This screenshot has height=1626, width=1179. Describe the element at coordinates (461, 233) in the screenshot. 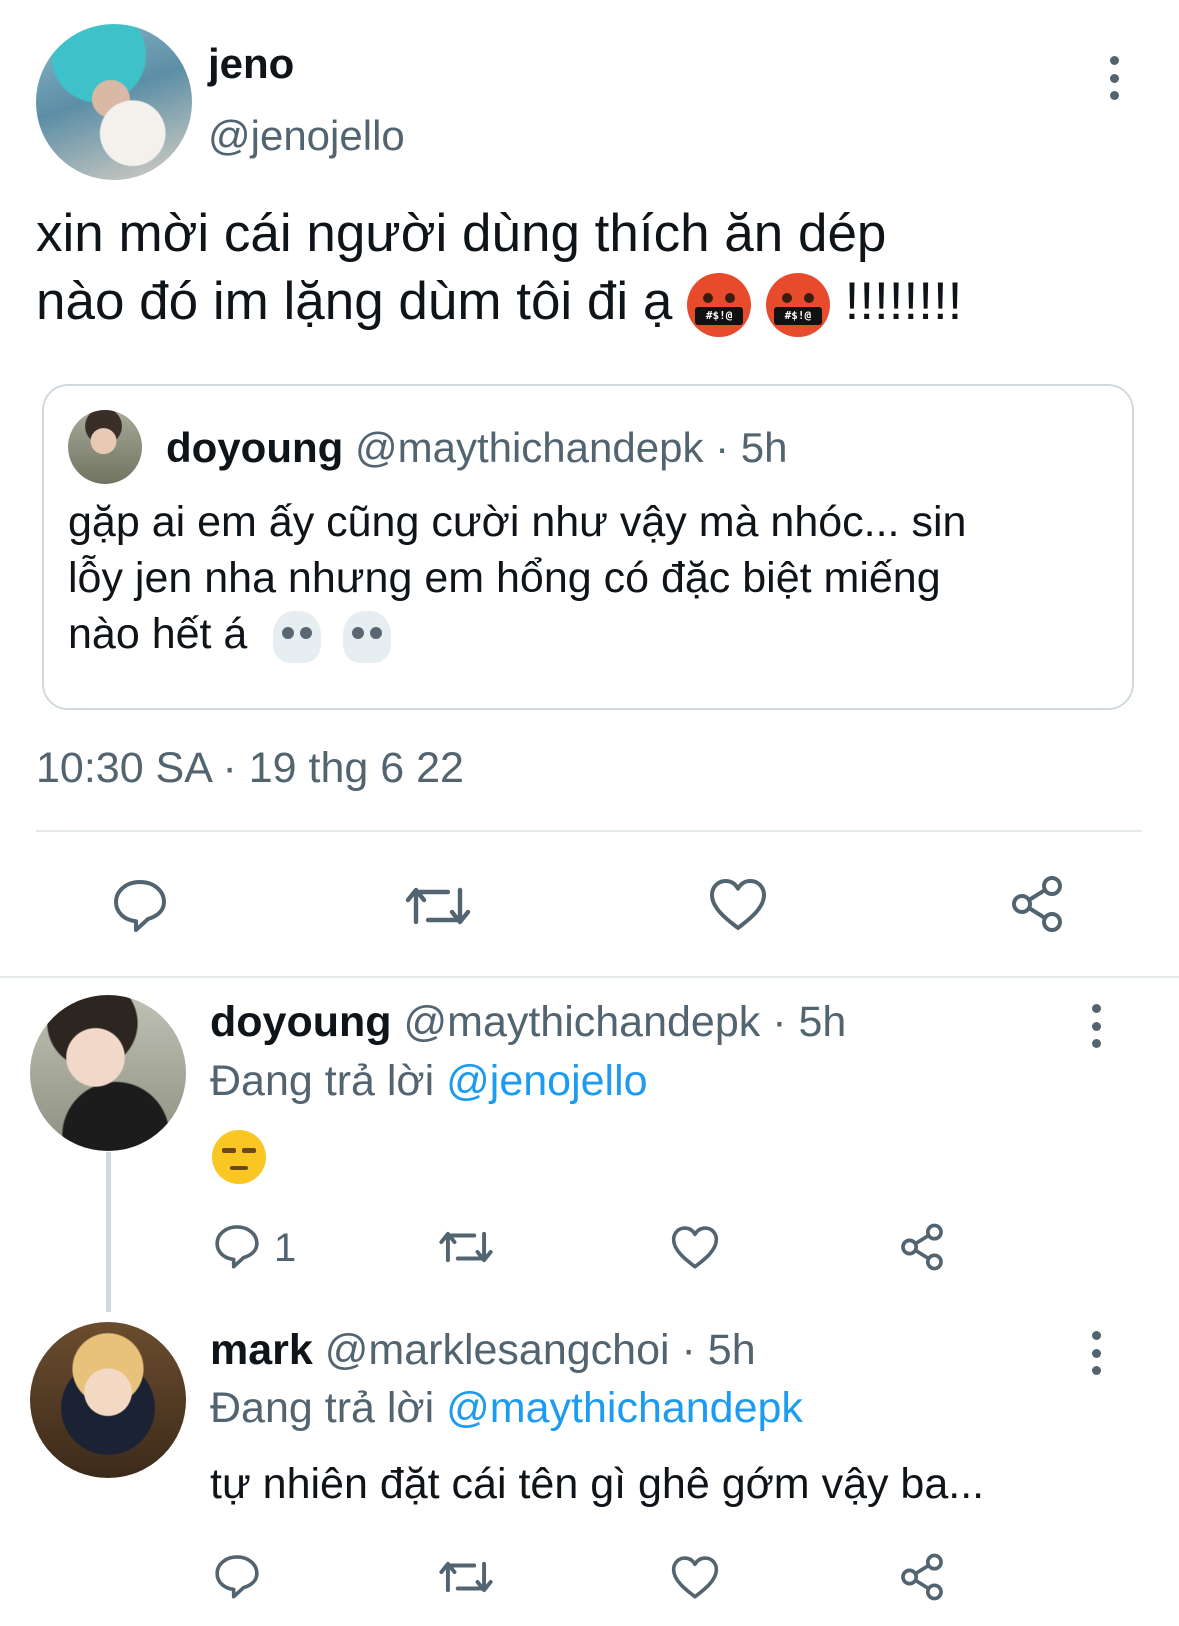

I see `tweet-text-line: xin mời cái người dùng thích ăn dép` at that location.